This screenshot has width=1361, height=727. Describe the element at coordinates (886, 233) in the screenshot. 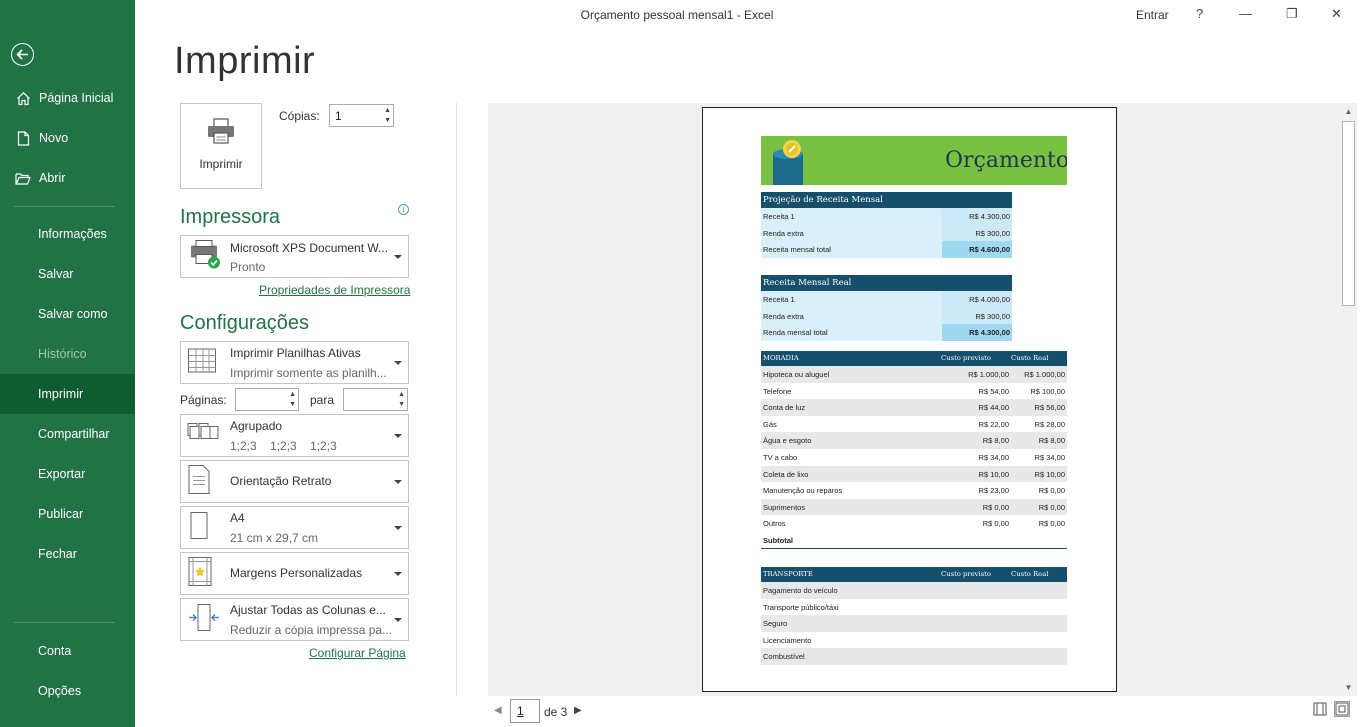

I see `table-row: Renda extra R$ 300,00` at that location.